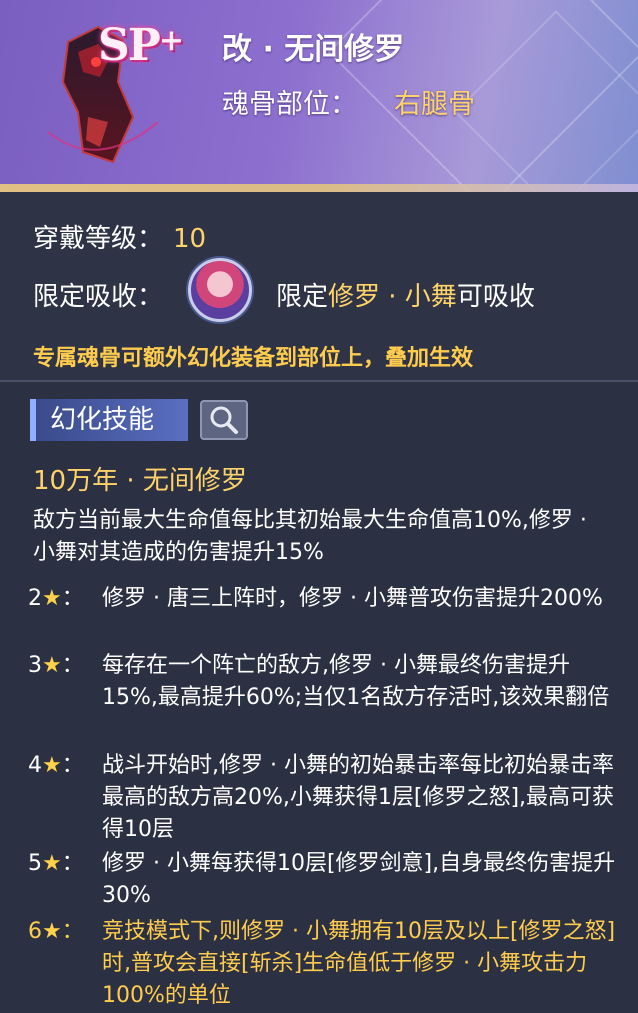 The height and width of the screenshot is (1013, 638). Describe the element at coordinates (253, 358) in the screenshot. I see `exclusive-note: 专属魂骨可额外幻化装备到部位上，叠加生效` at that location.